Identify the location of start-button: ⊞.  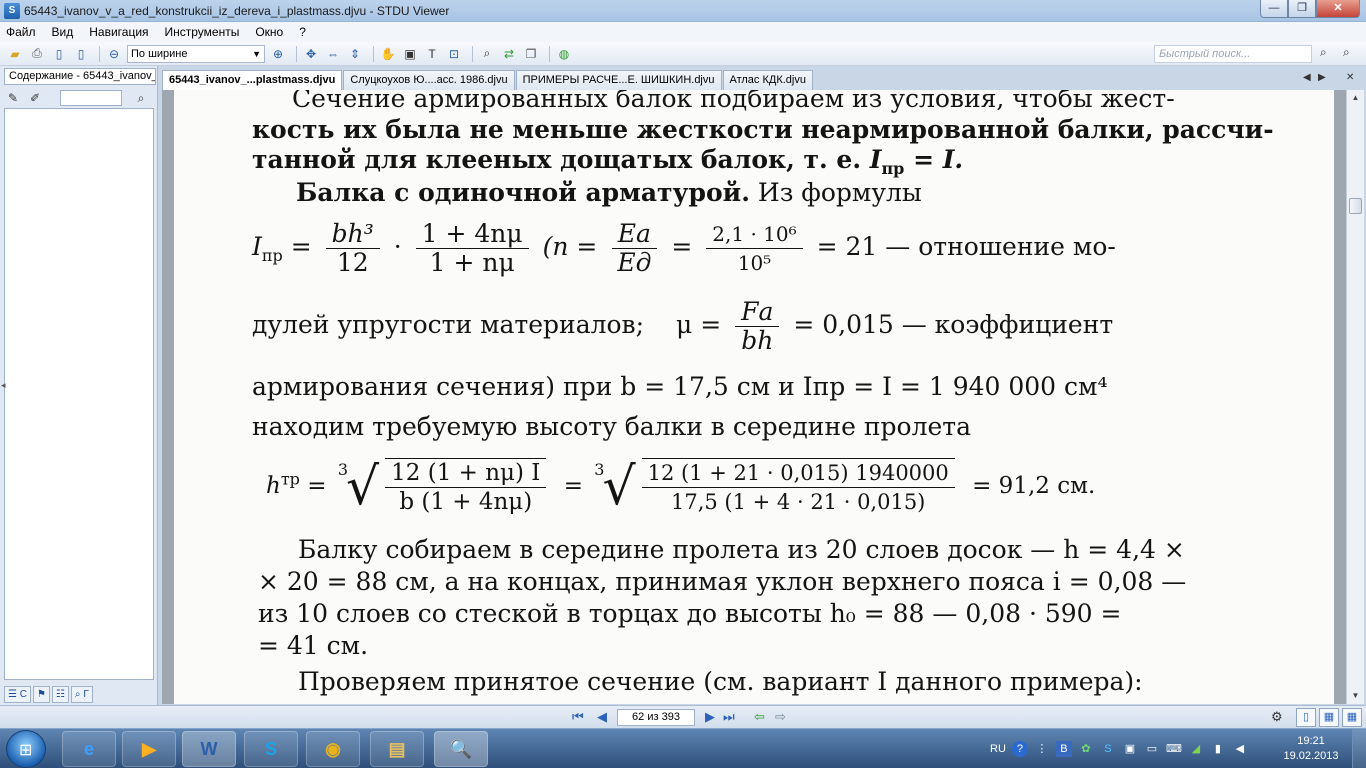
(26, 749).